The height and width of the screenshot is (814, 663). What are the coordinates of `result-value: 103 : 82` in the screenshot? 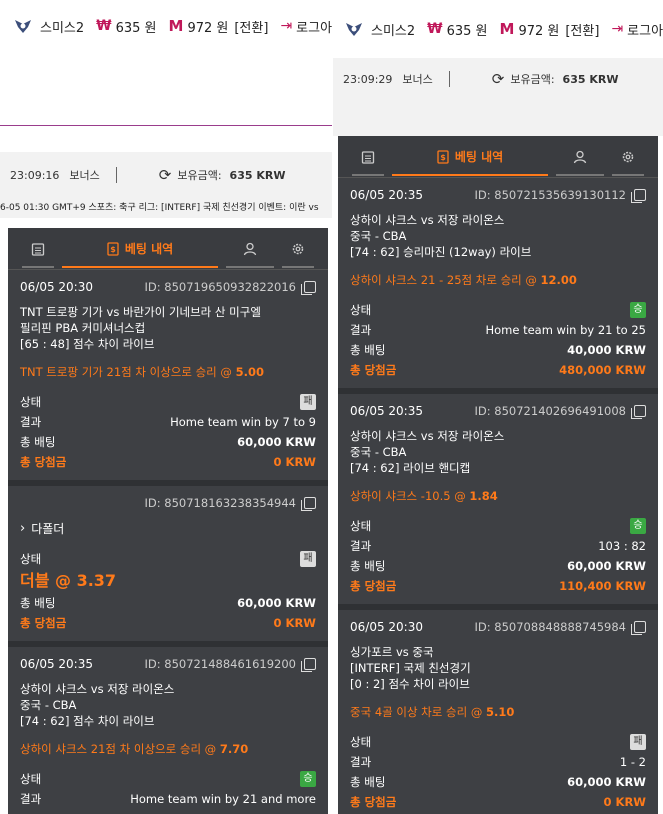 It's located at (622, 546).